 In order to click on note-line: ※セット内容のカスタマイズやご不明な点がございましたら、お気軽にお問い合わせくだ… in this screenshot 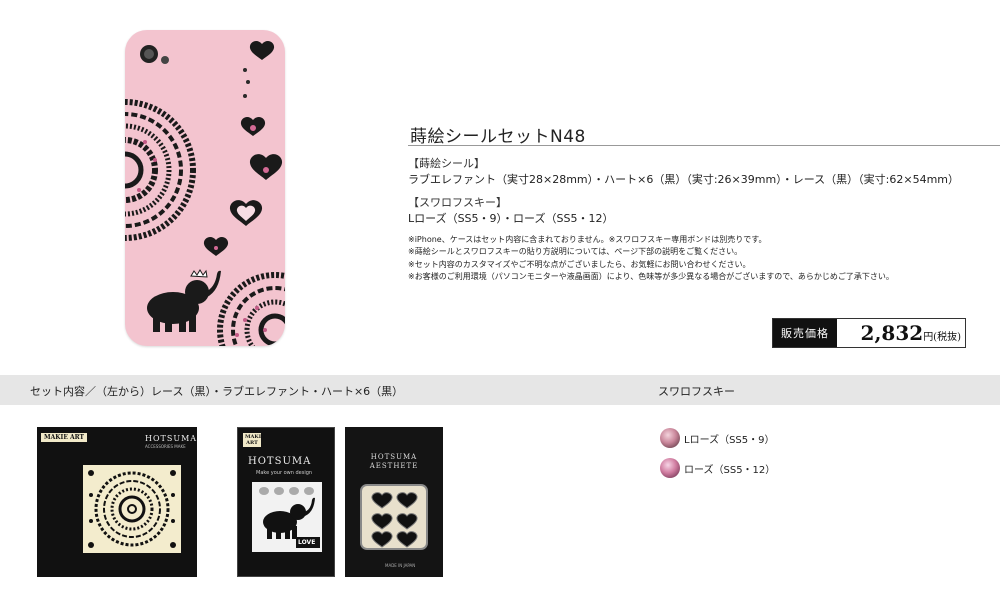, I will do `click(579, 264)`.